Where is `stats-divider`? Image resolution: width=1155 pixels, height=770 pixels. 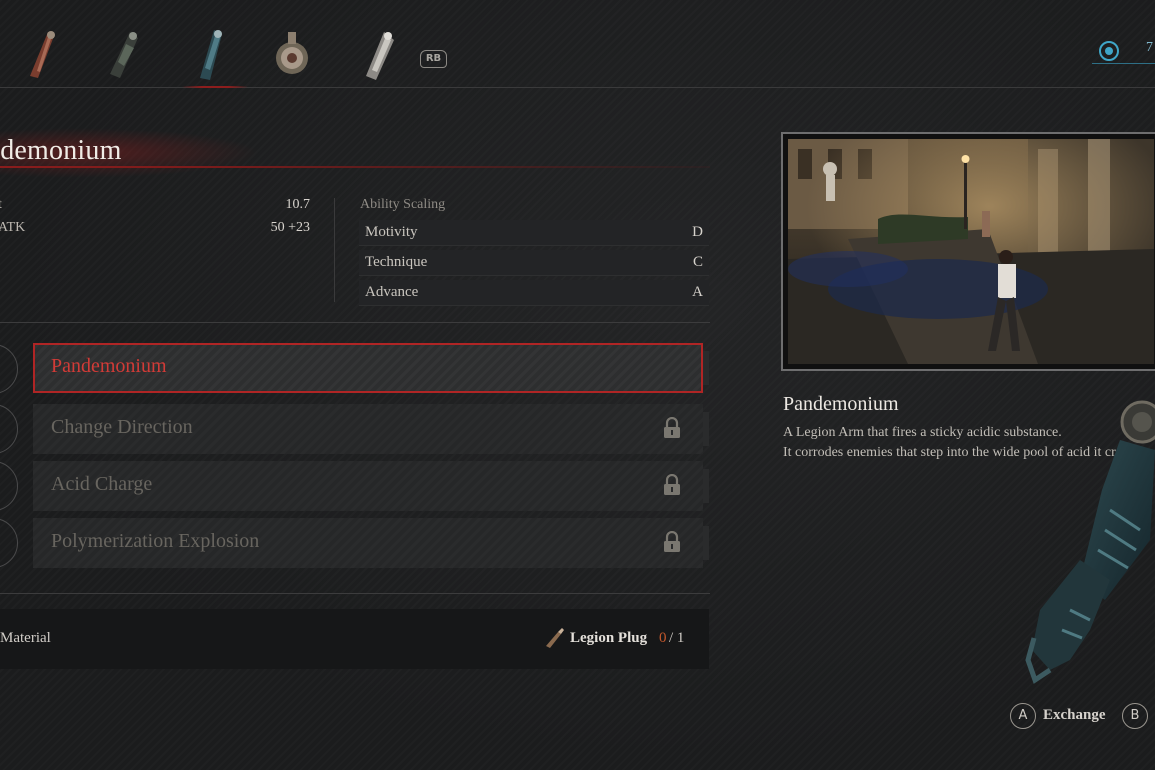
stats-divider is located at coordinates (334, 250).